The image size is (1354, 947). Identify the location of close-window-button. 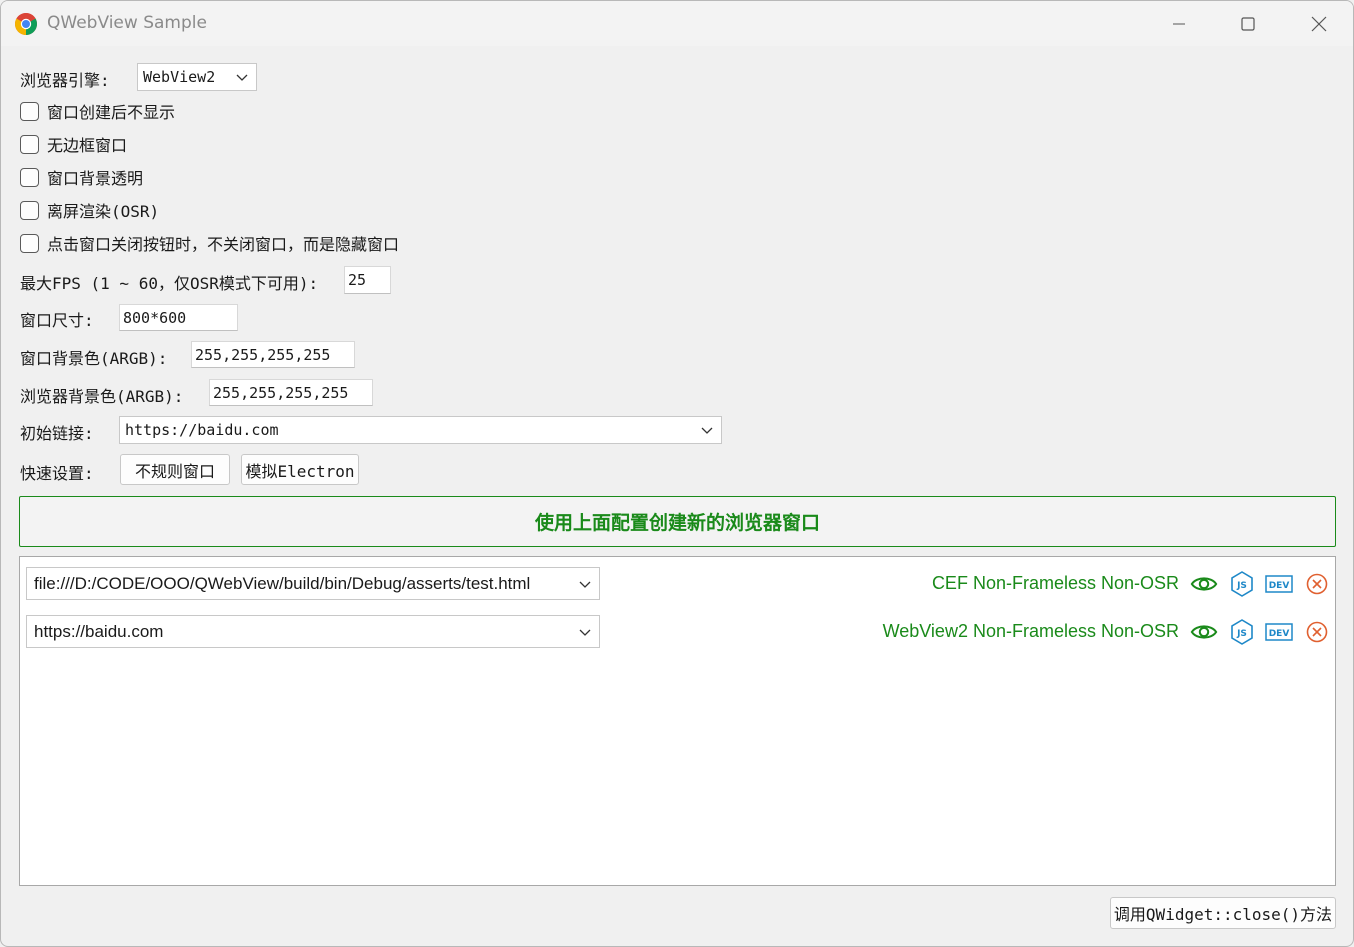
(1318, 23).